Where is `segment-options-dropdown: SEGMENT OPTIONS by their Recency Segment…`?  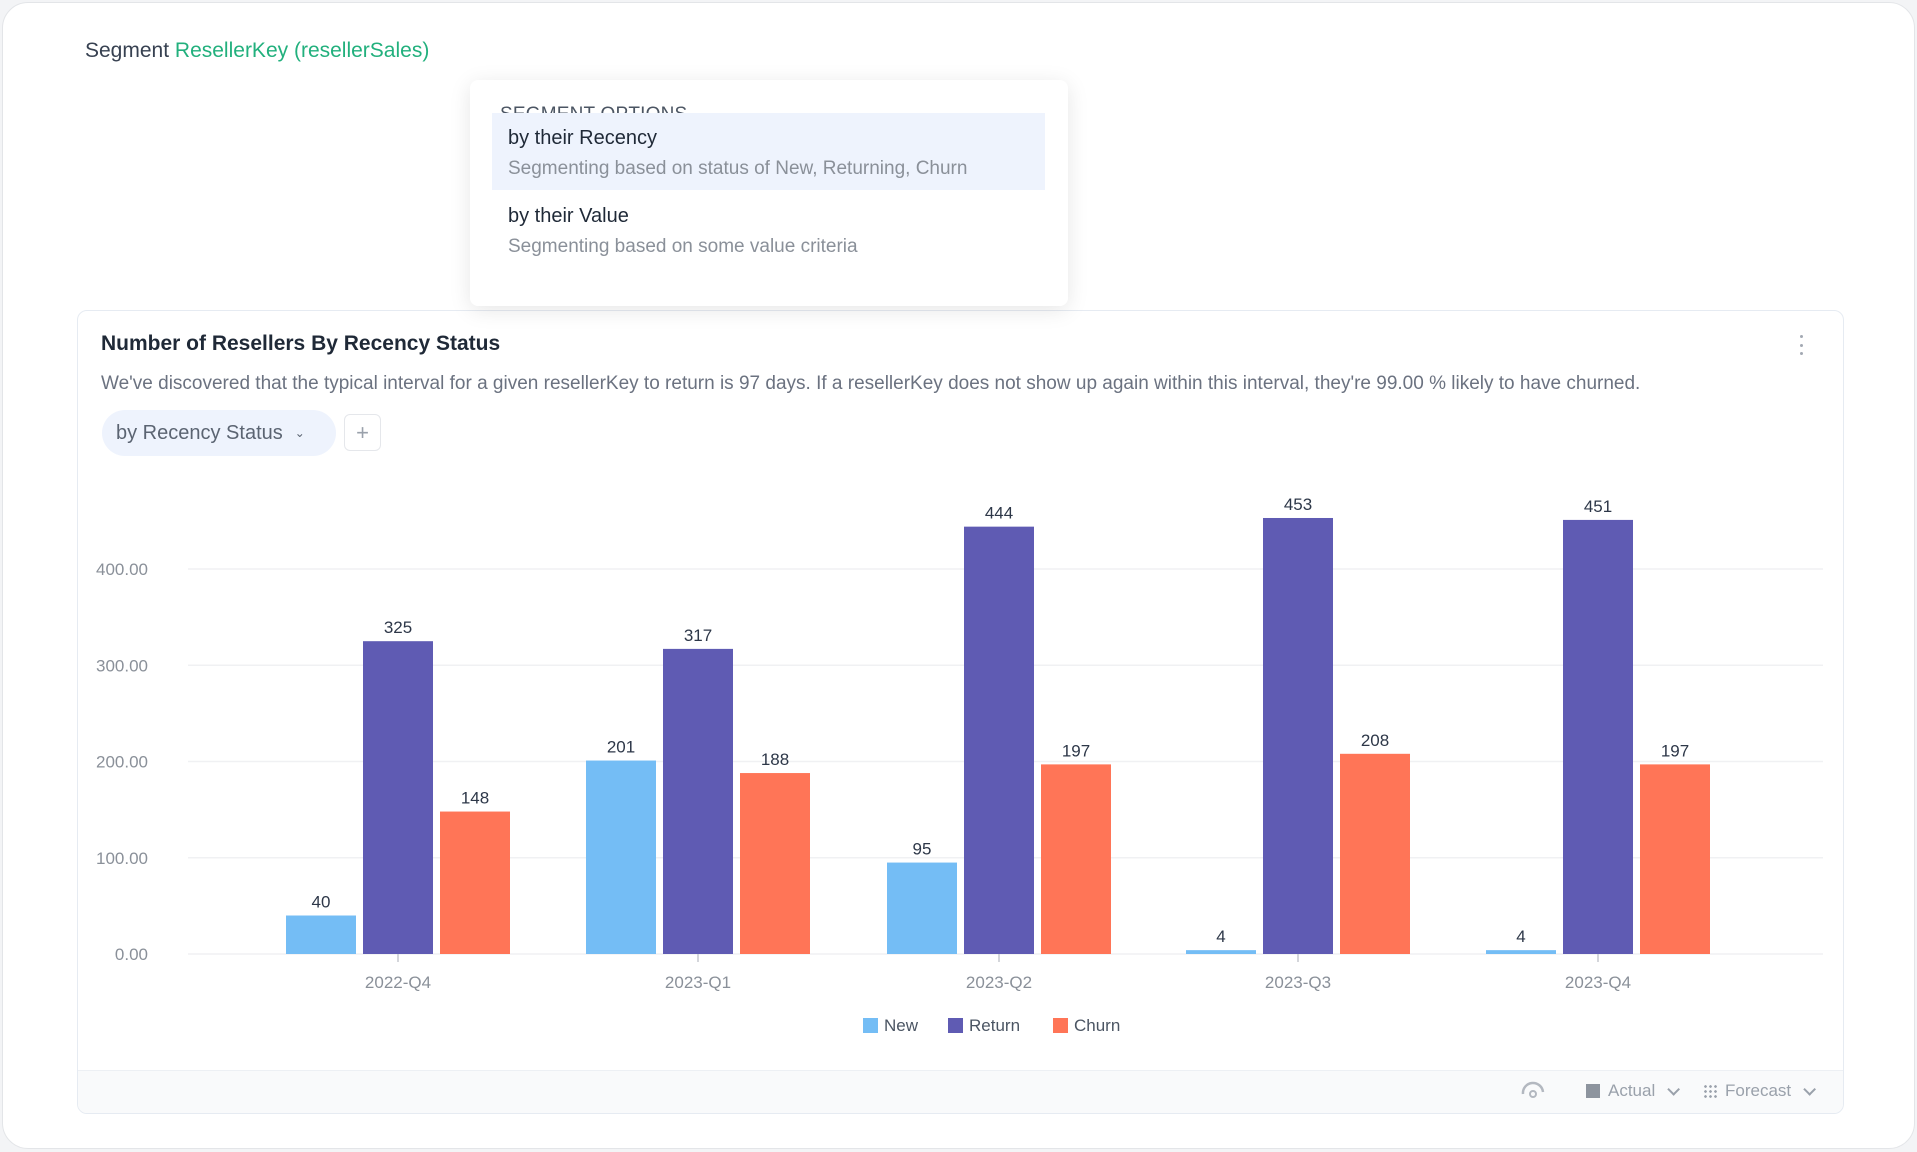 segment-options-dropdown: SEGMENT OPTIONS by their Recency Segment… is located at coordinates (769, 193).